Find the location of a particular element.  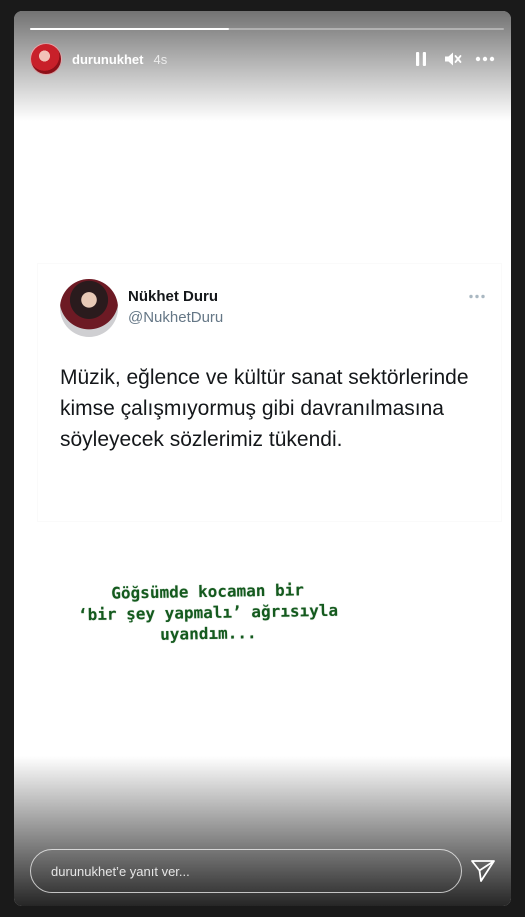

pause-button is located at coordinates (421, 59).